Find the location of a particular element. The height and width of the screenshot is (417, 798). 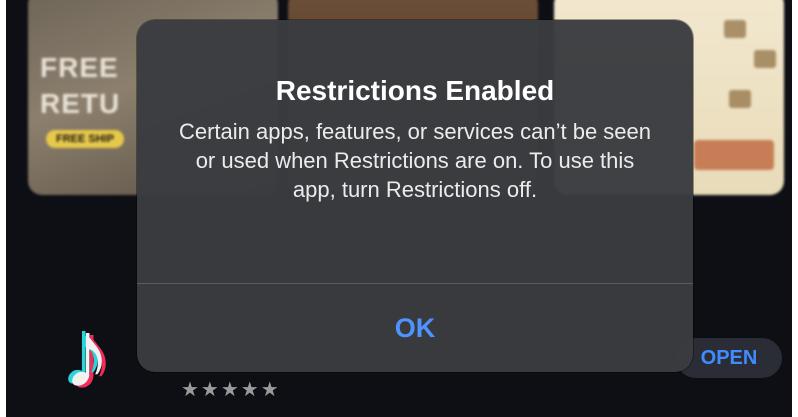

alert-title: Restrictions Enabled is located at coordinates (415, 90).